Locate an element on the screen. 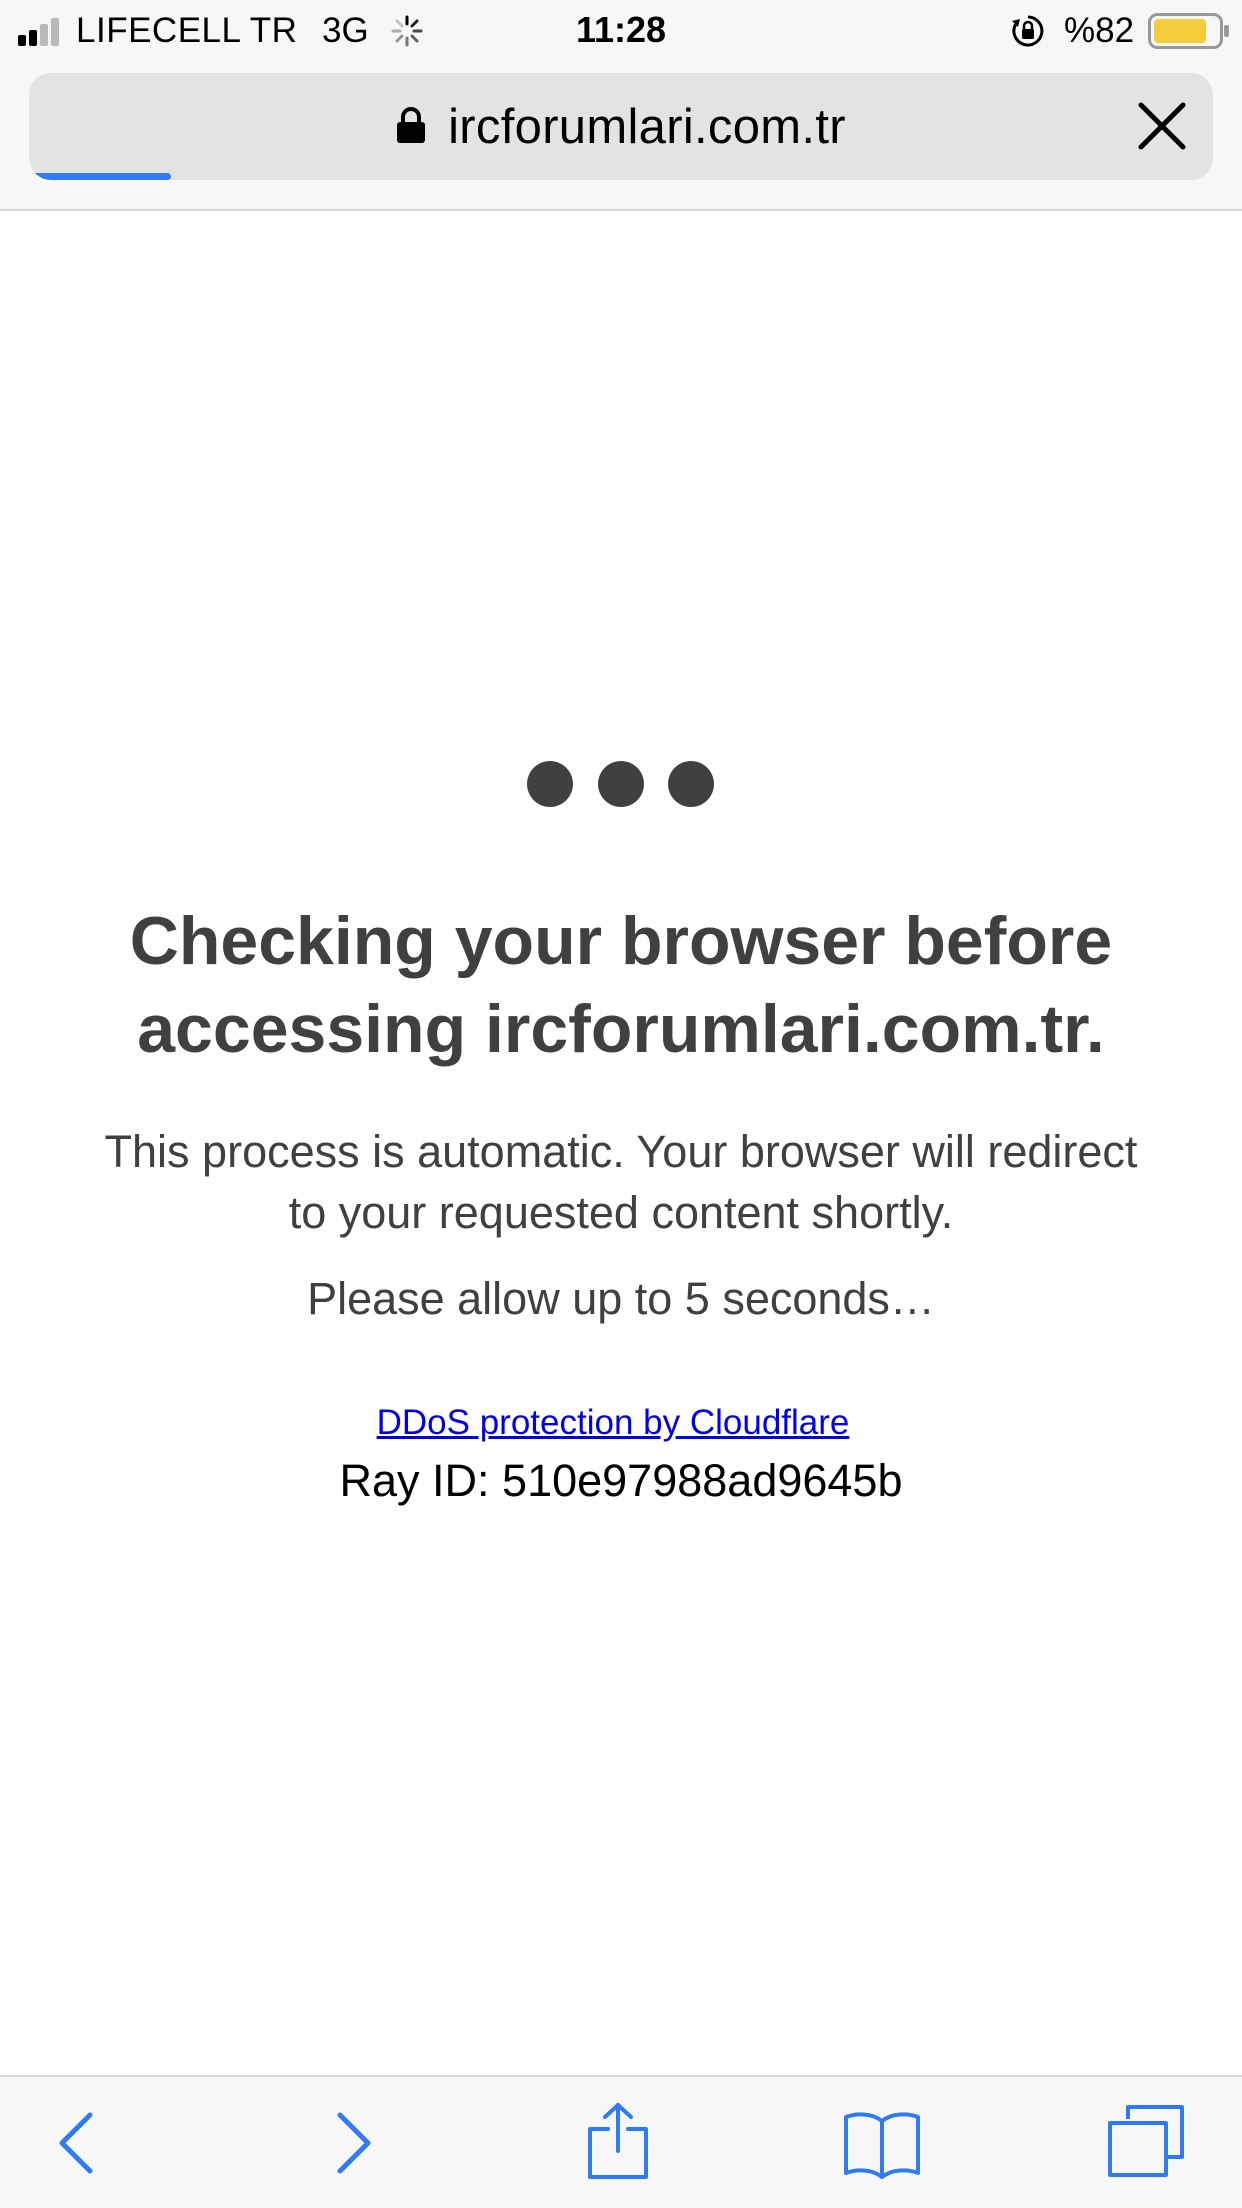  close-icon is located at coordinates (1162, 126).